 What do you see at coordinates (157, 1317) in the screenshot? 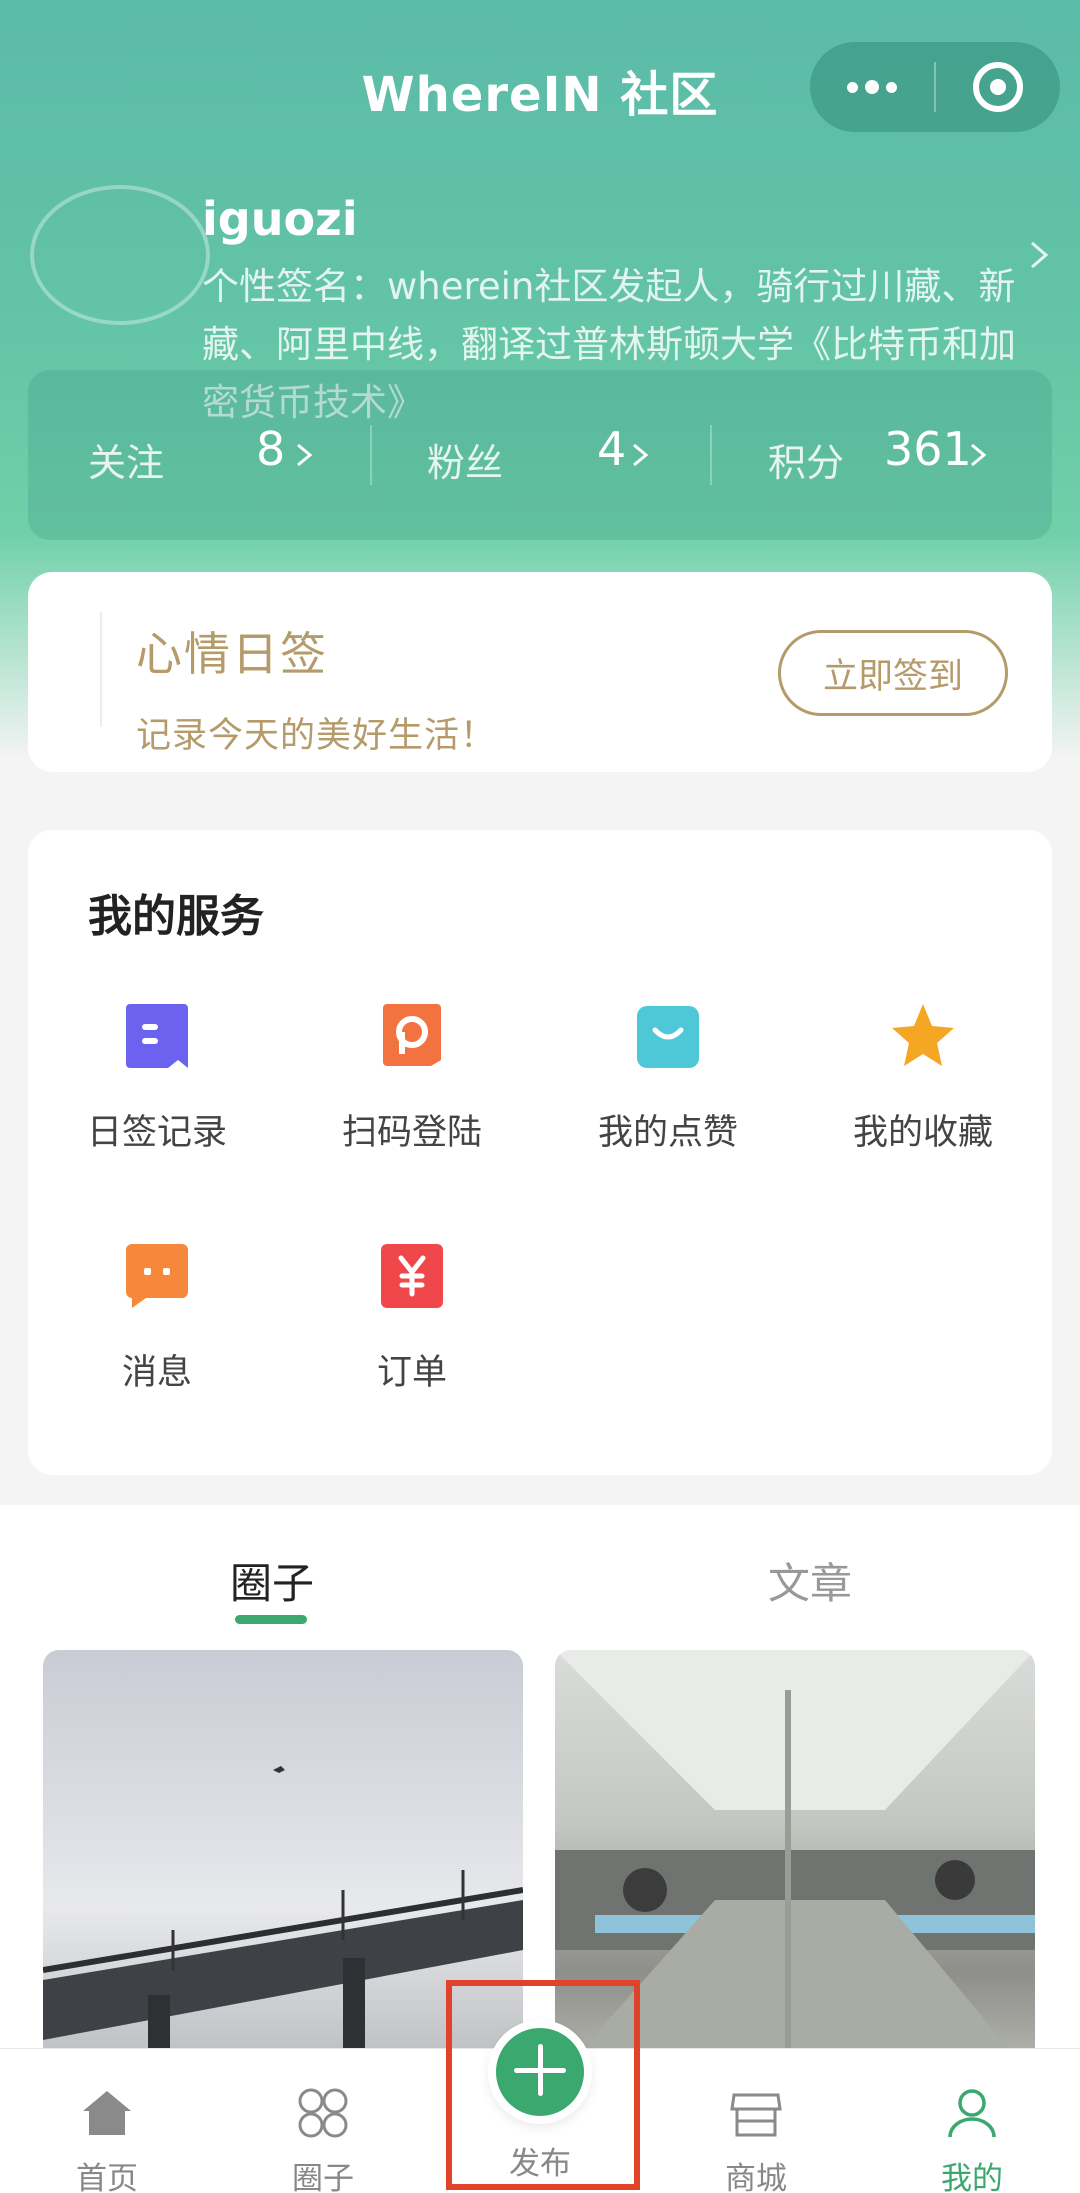
I see `service-messages: 消息` at bounding box center [157, 1317].